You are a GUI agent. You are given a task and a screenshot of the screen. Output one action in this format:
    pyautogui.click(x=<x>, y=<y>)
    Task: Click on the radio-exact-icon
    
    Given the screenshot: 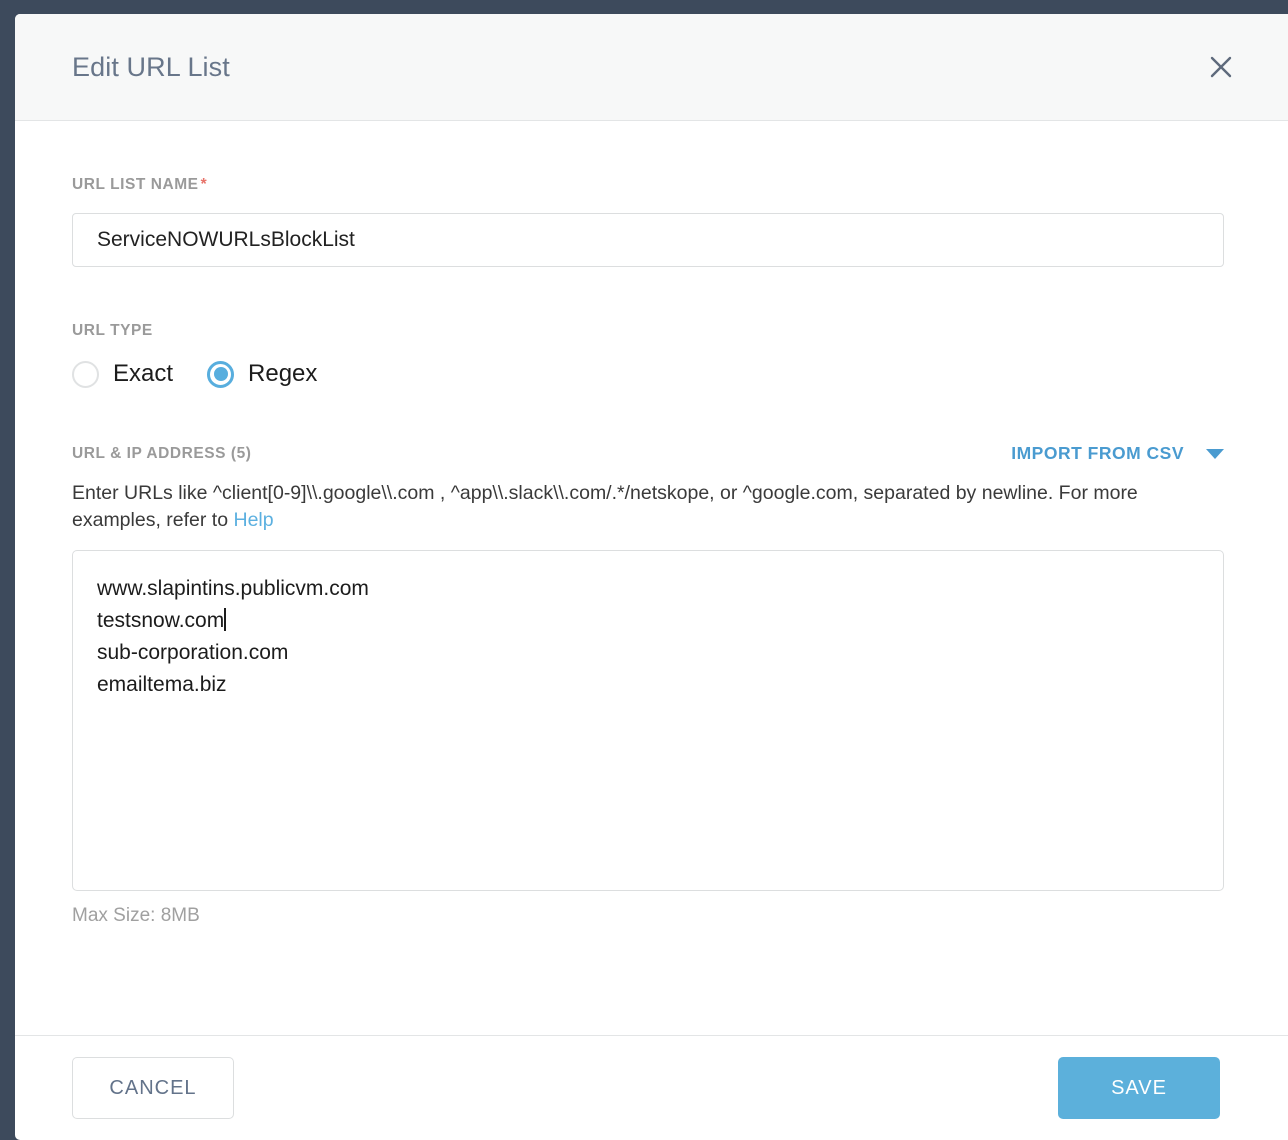 What is the action you would take?
    pyautogui.click(x=85, y=374)
    